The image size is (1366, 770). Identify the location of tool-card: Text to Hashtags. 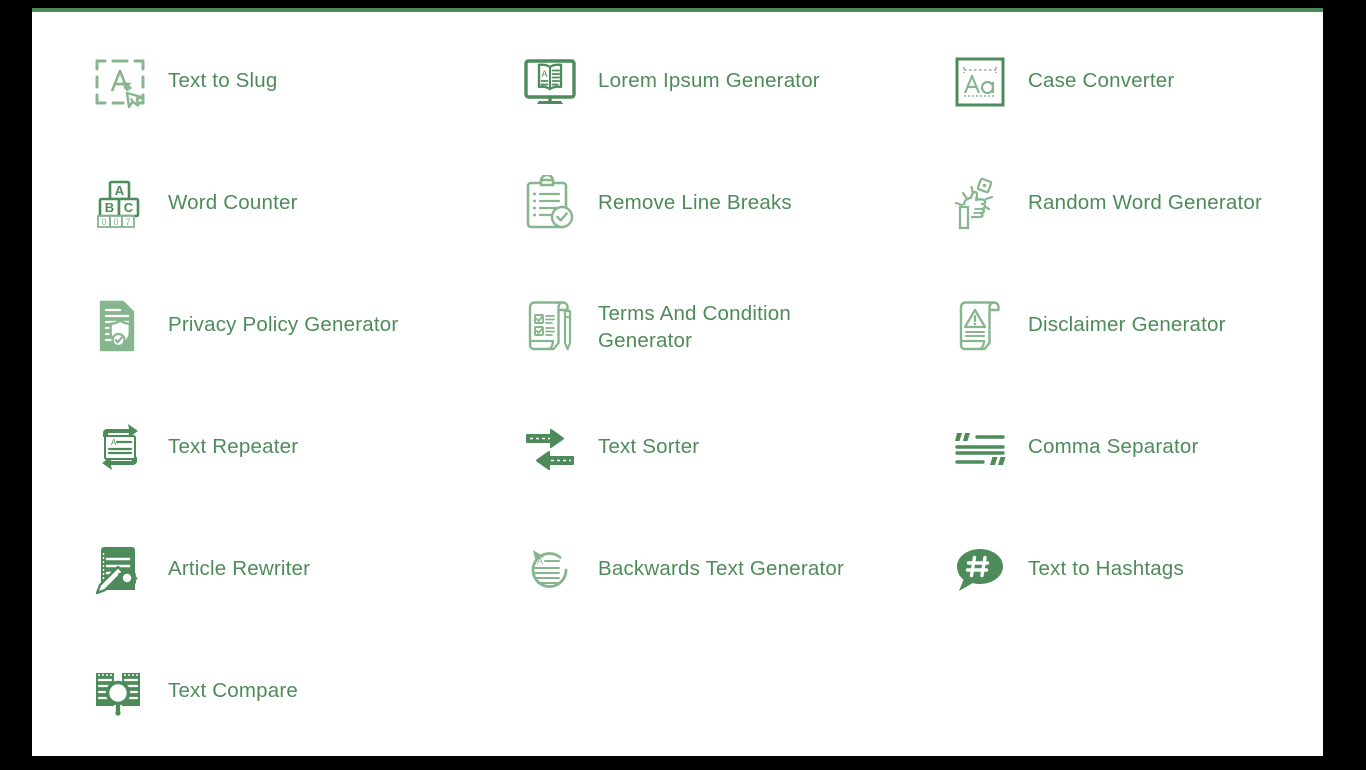
(1107, 563).